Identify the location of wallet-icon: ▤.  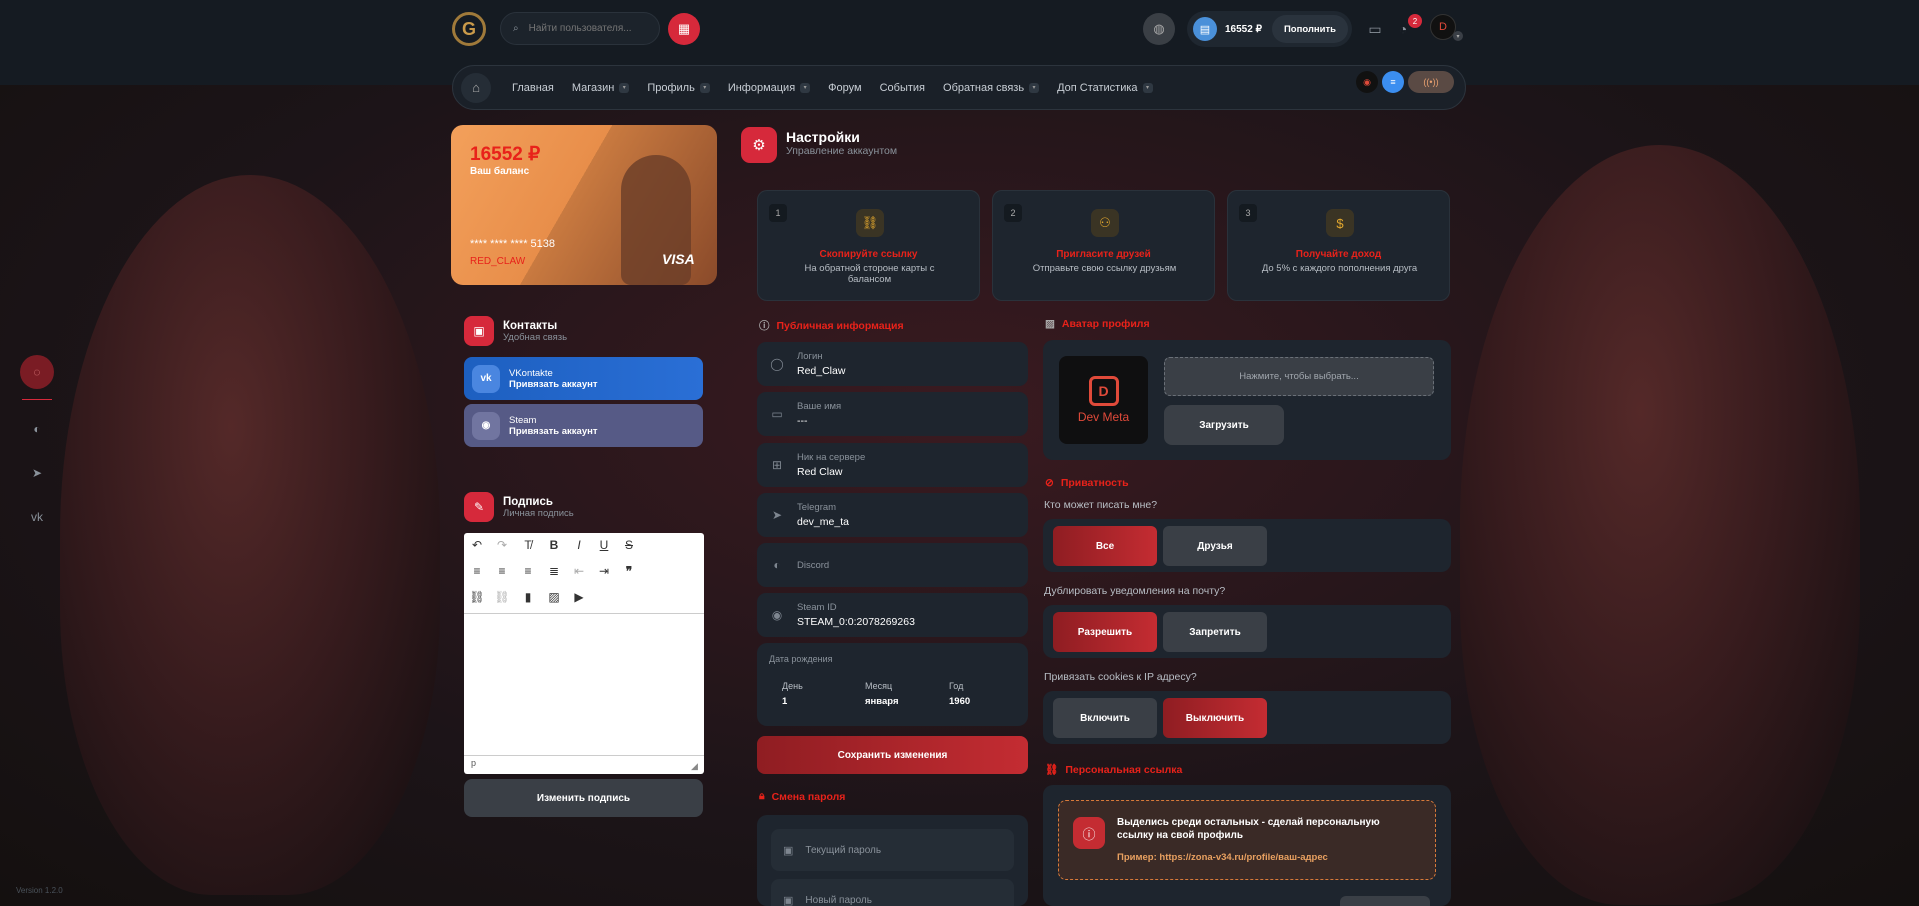
(1205, 29).